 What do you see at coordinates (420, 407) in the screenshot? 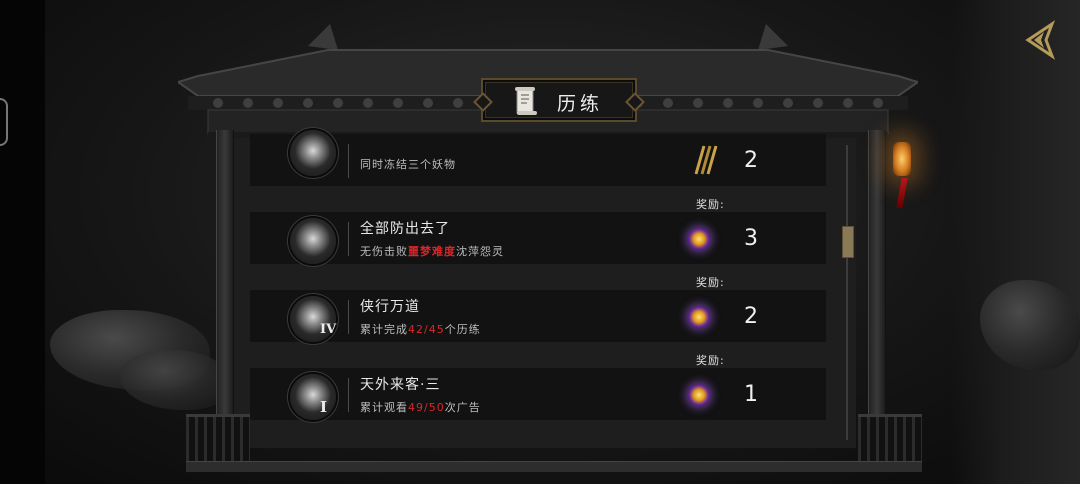
I see `achievement-desc: 累计观看49/50次广告` at bounding box center [420, 407].